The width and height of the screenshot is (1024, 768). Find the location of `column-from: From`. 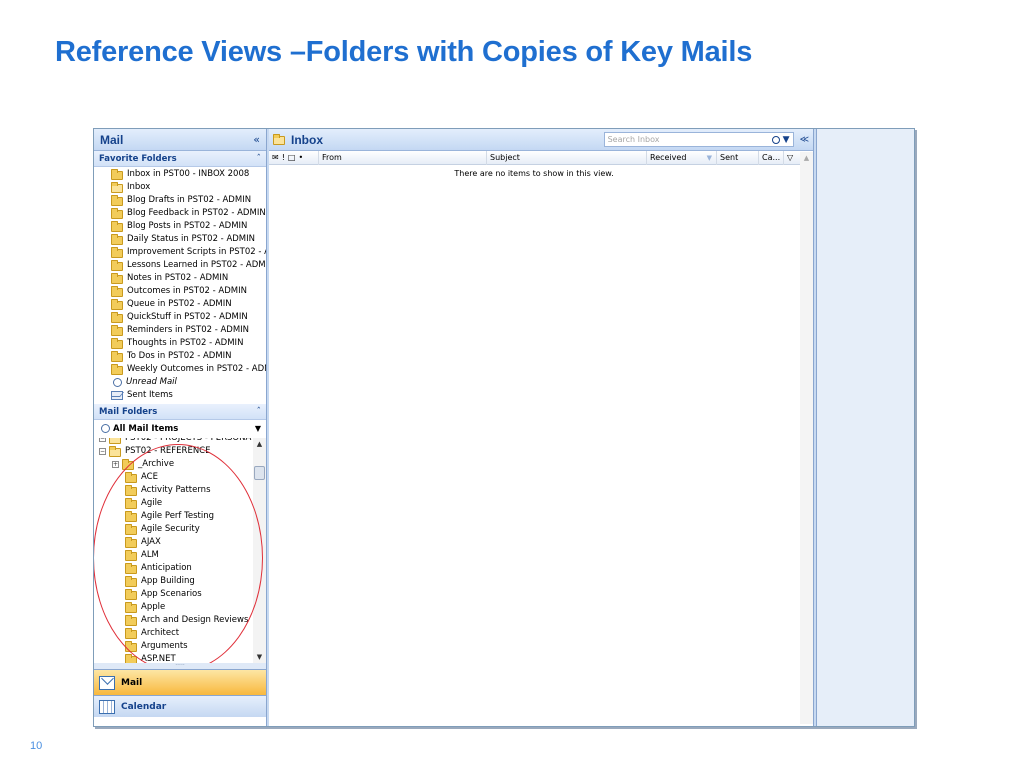

column-from: From is located at coordinates (403, 157).